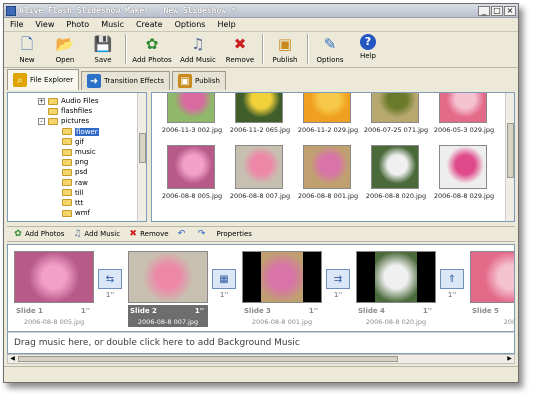  What do you see at coordinates (328, 117) in the screenshot?
I see `photo-thumbnail: 2006-11-2 029.jpg` at bounding box center [328, 117].